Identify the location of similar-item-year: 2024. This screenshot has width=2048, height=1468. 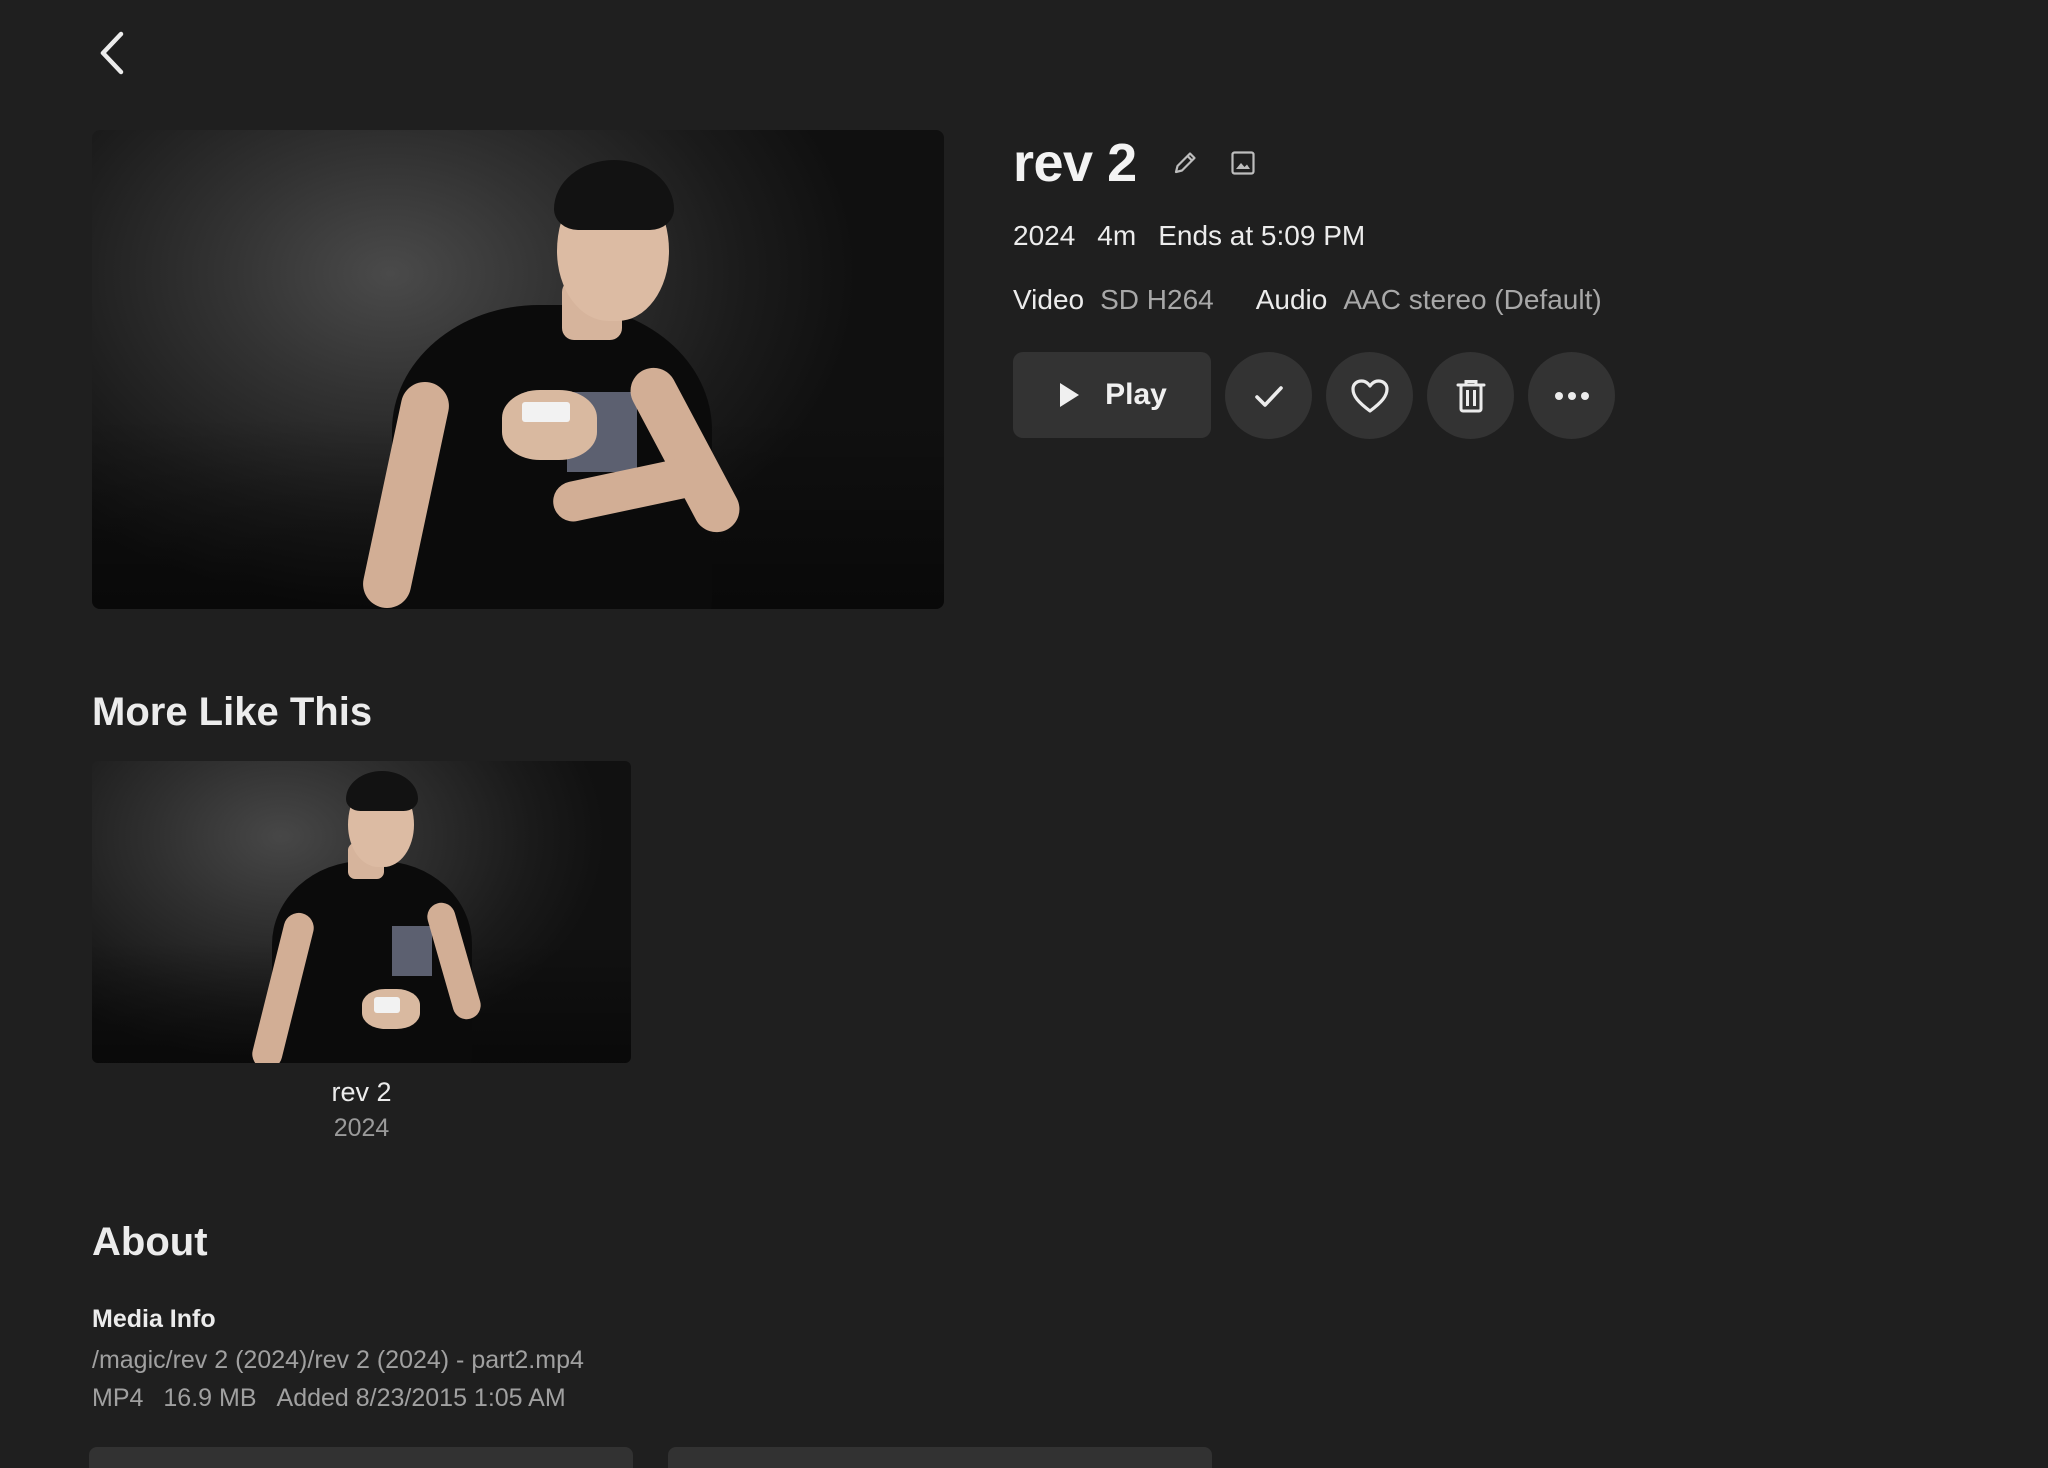
(361, 1128).